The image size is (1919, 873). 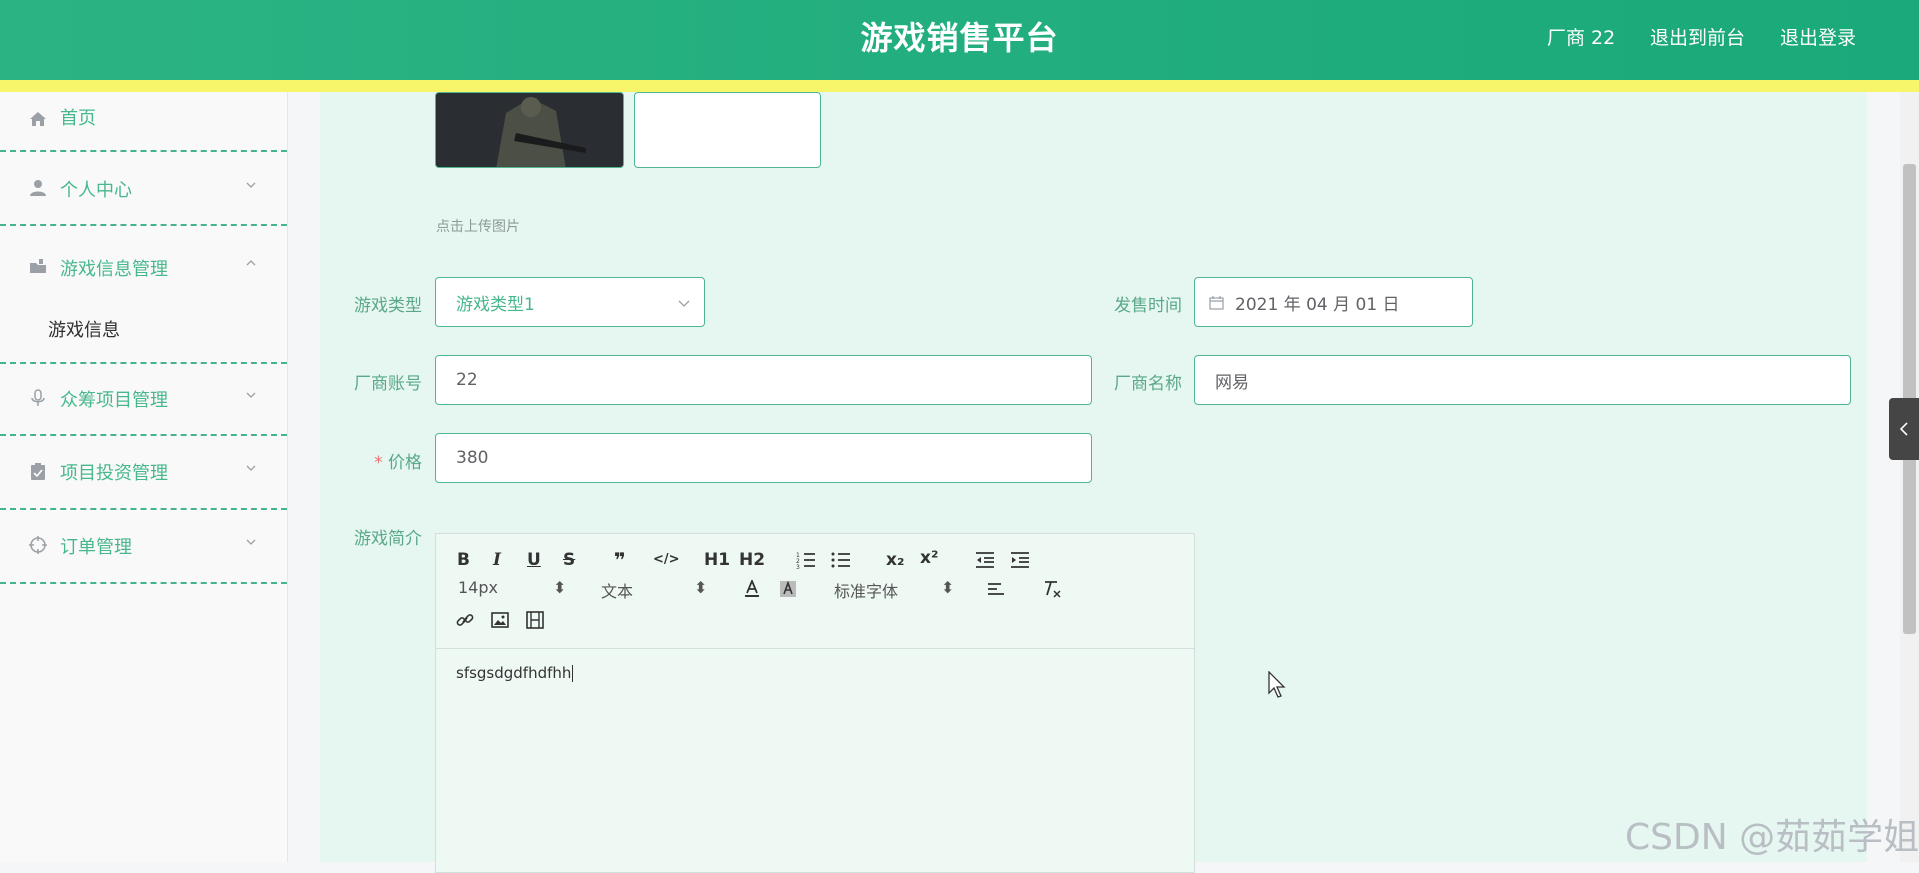 I want to click on subscript-button: x₂, so click(x=895, y=560).